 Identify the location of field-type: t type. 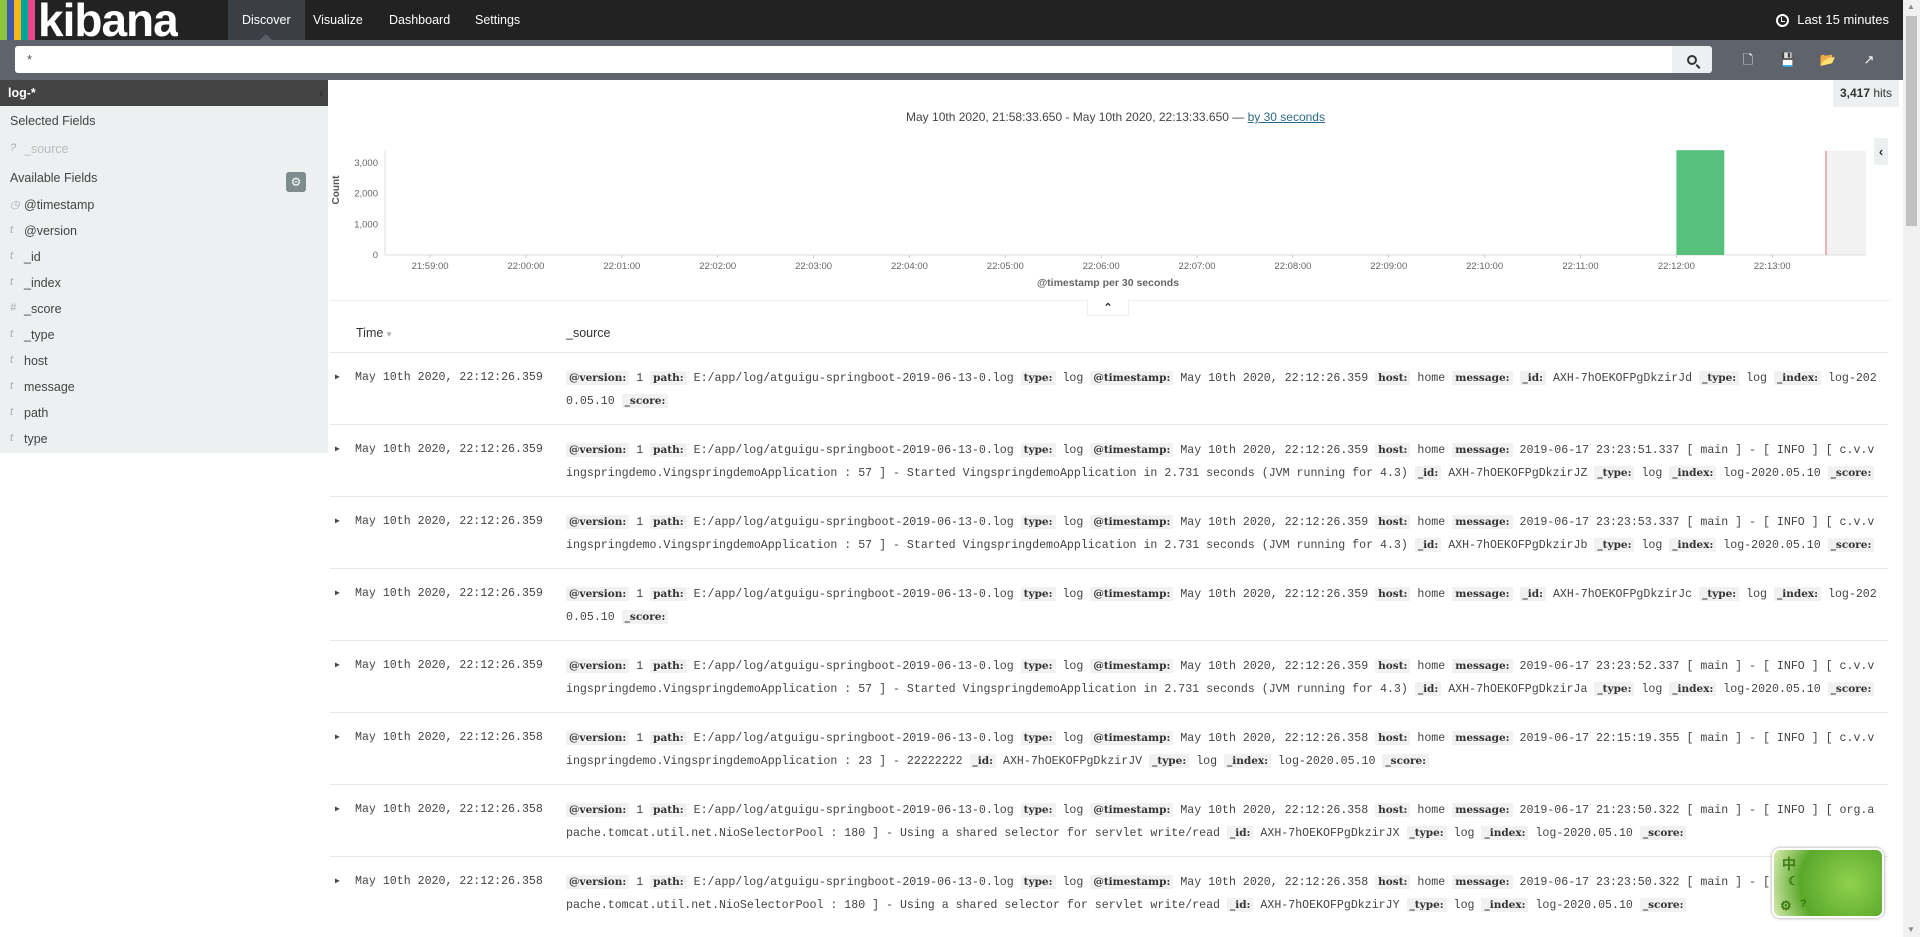
(29, 439).